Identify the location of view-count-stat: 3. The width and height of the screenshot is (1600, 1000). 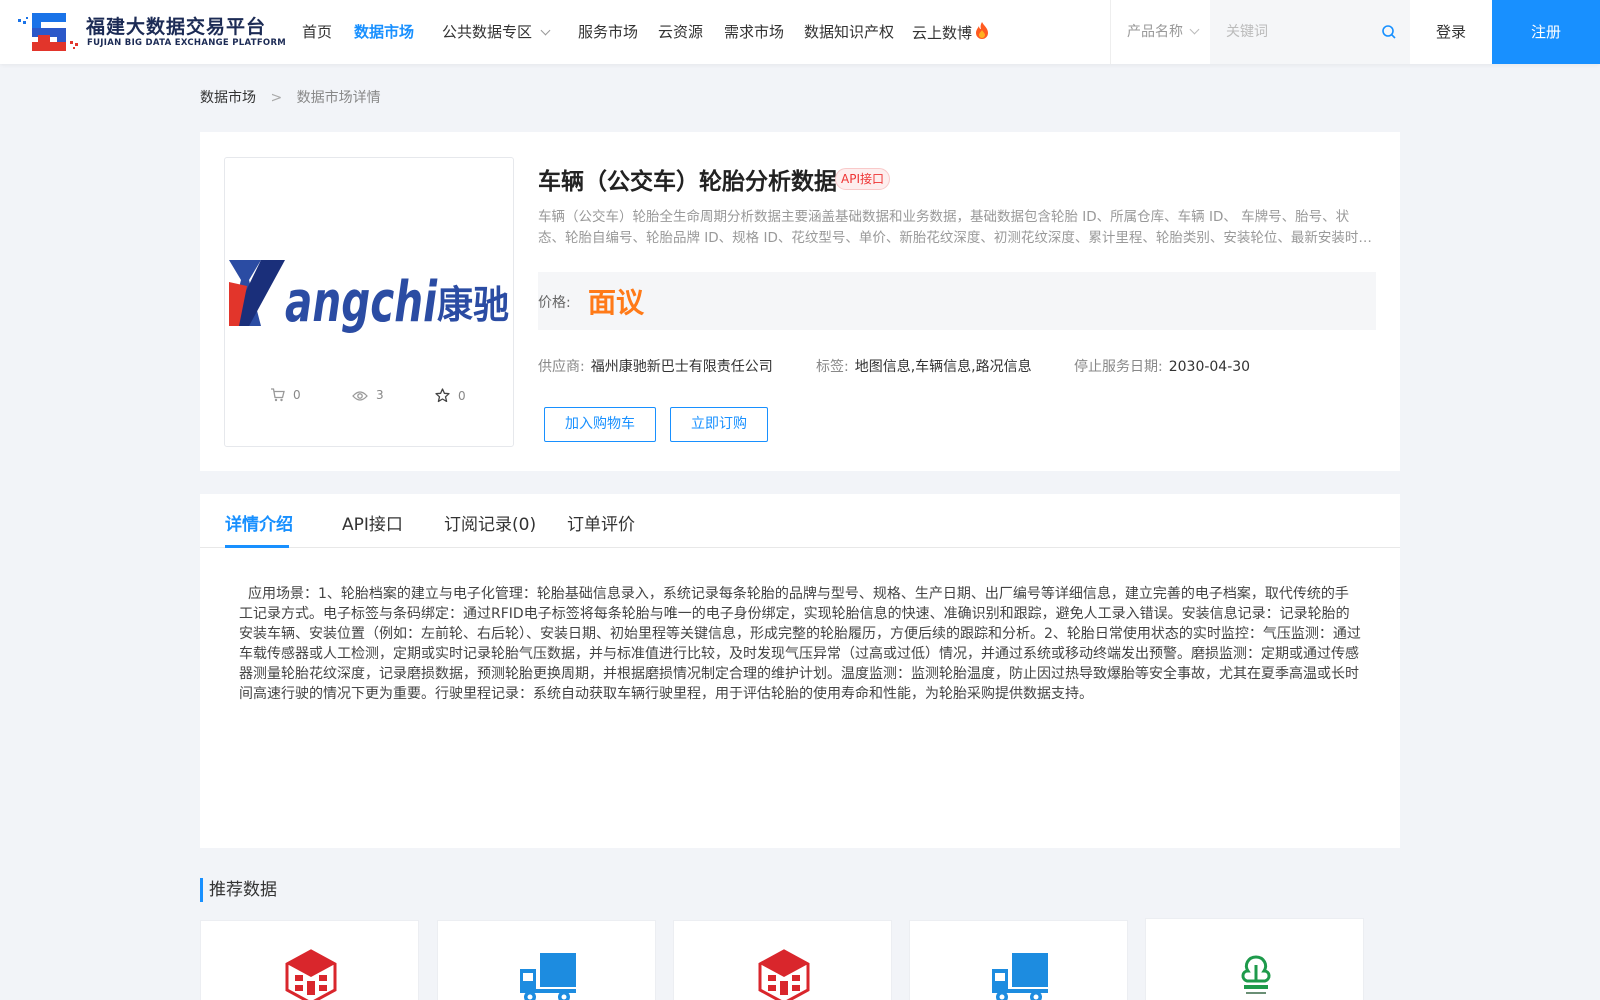
(368, 395).